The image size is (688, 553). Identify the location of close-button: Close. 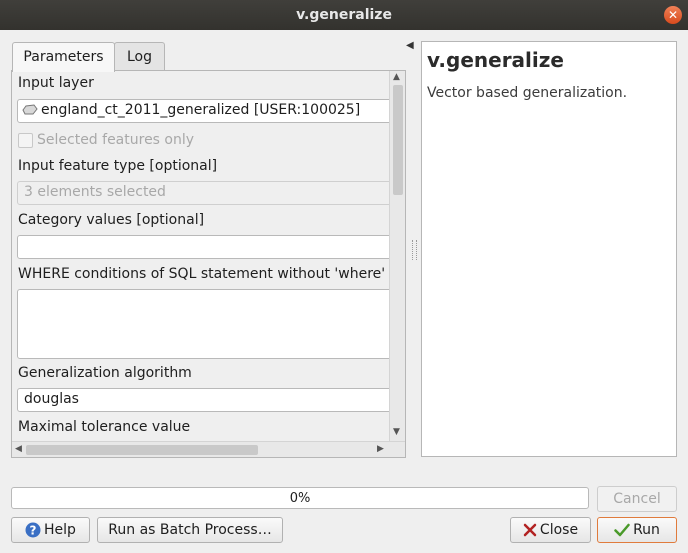
(550, 530).